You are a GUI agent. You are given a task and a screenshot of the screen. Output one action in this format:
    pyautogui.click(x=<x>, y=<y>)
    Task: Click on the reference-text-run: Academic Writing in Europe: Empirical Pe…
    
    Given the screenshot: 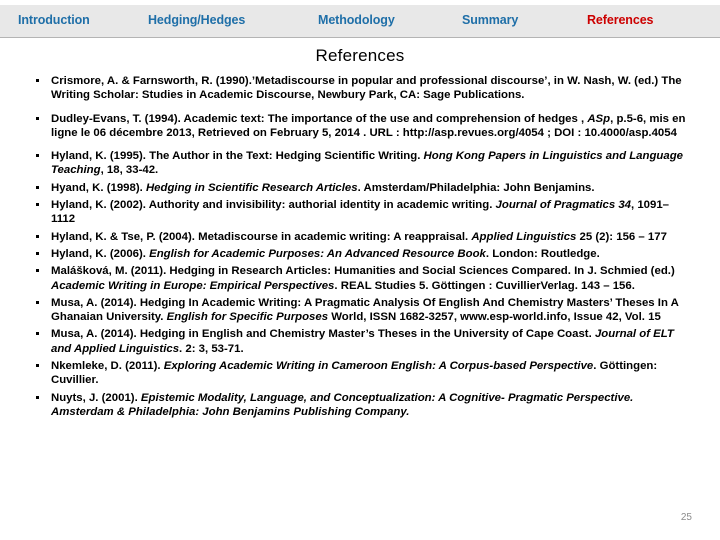 What is the action you would take?
    pyautogui.click(x=193, y=285)
    